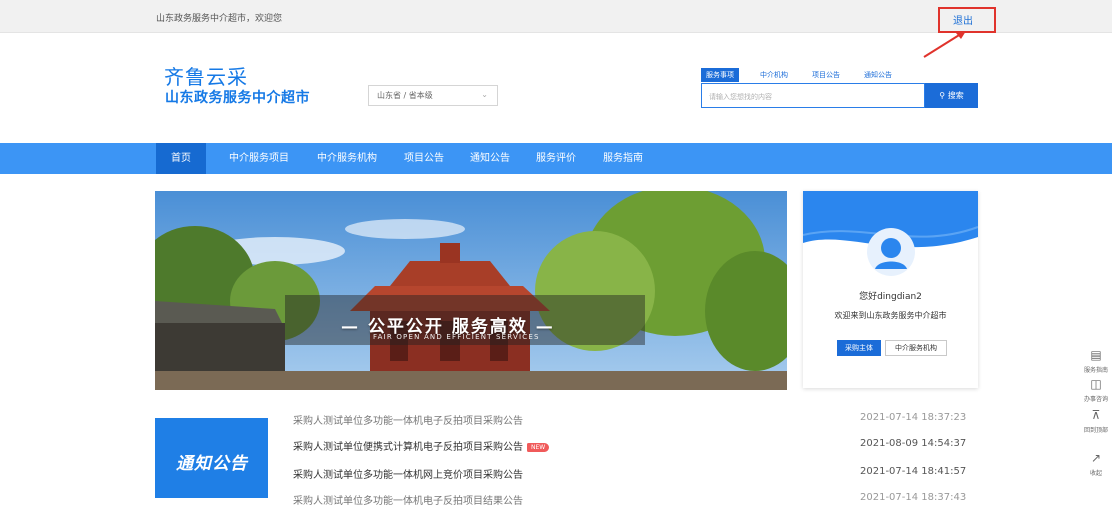 This screenshot has height=507, width=1112. I want to click on notice-item-text: 采购人测试单位多功能一体机电子反拍项目结果公告, so click(408, 501).